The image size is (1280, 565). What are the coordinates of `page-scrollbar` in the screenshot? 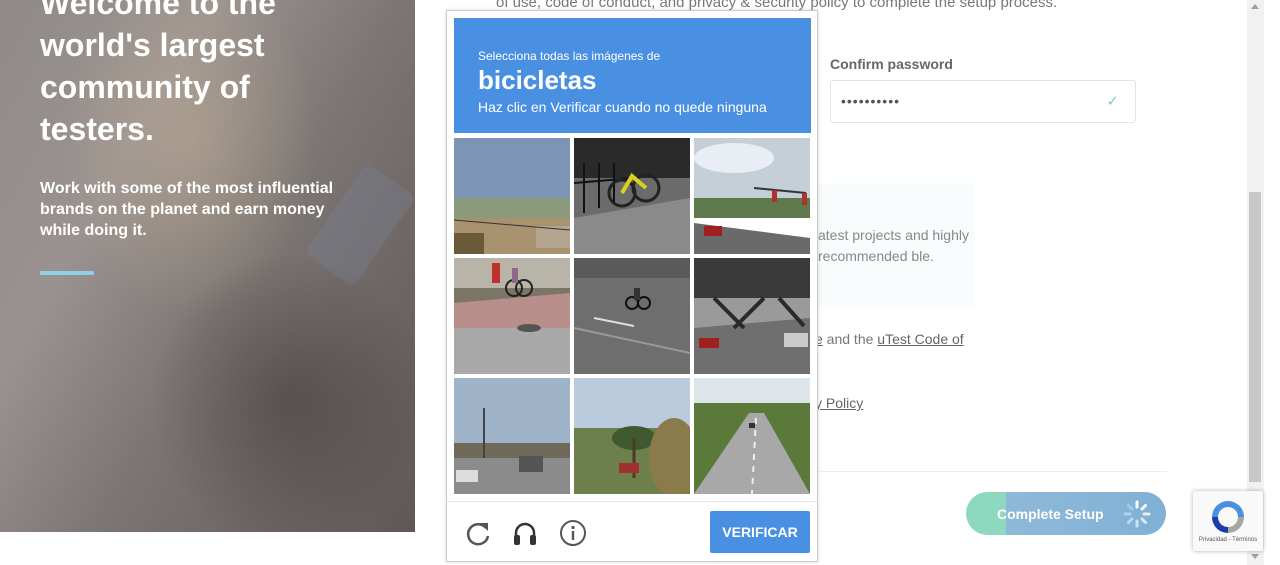 It's located at (1255, 282).